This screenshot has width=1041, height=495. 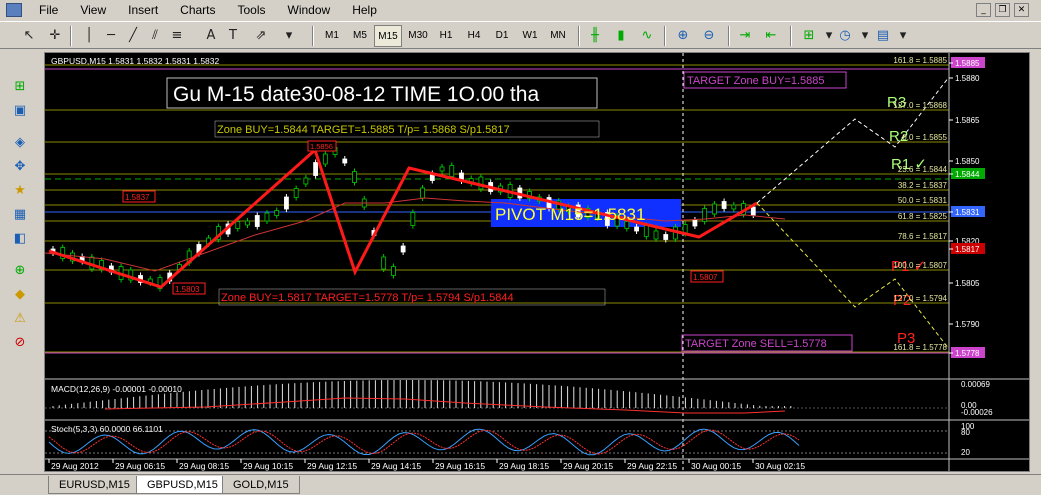 What do you see at coordinates (332, 36) in the screenshot?
I see `timeframe-m1: M1` at bounding box center [332, 36].